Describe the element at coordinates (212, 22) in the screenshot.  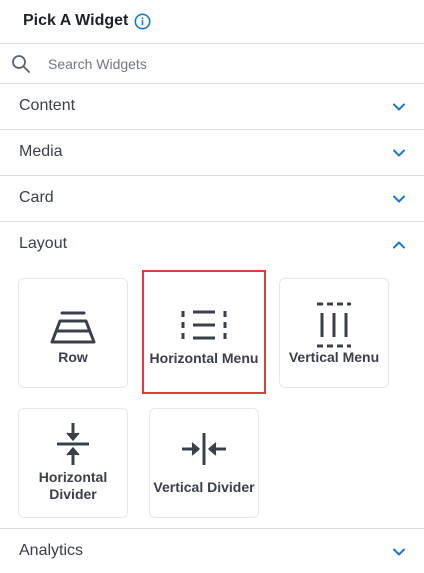
I see `panel-header: Pick A Widget` at that location.